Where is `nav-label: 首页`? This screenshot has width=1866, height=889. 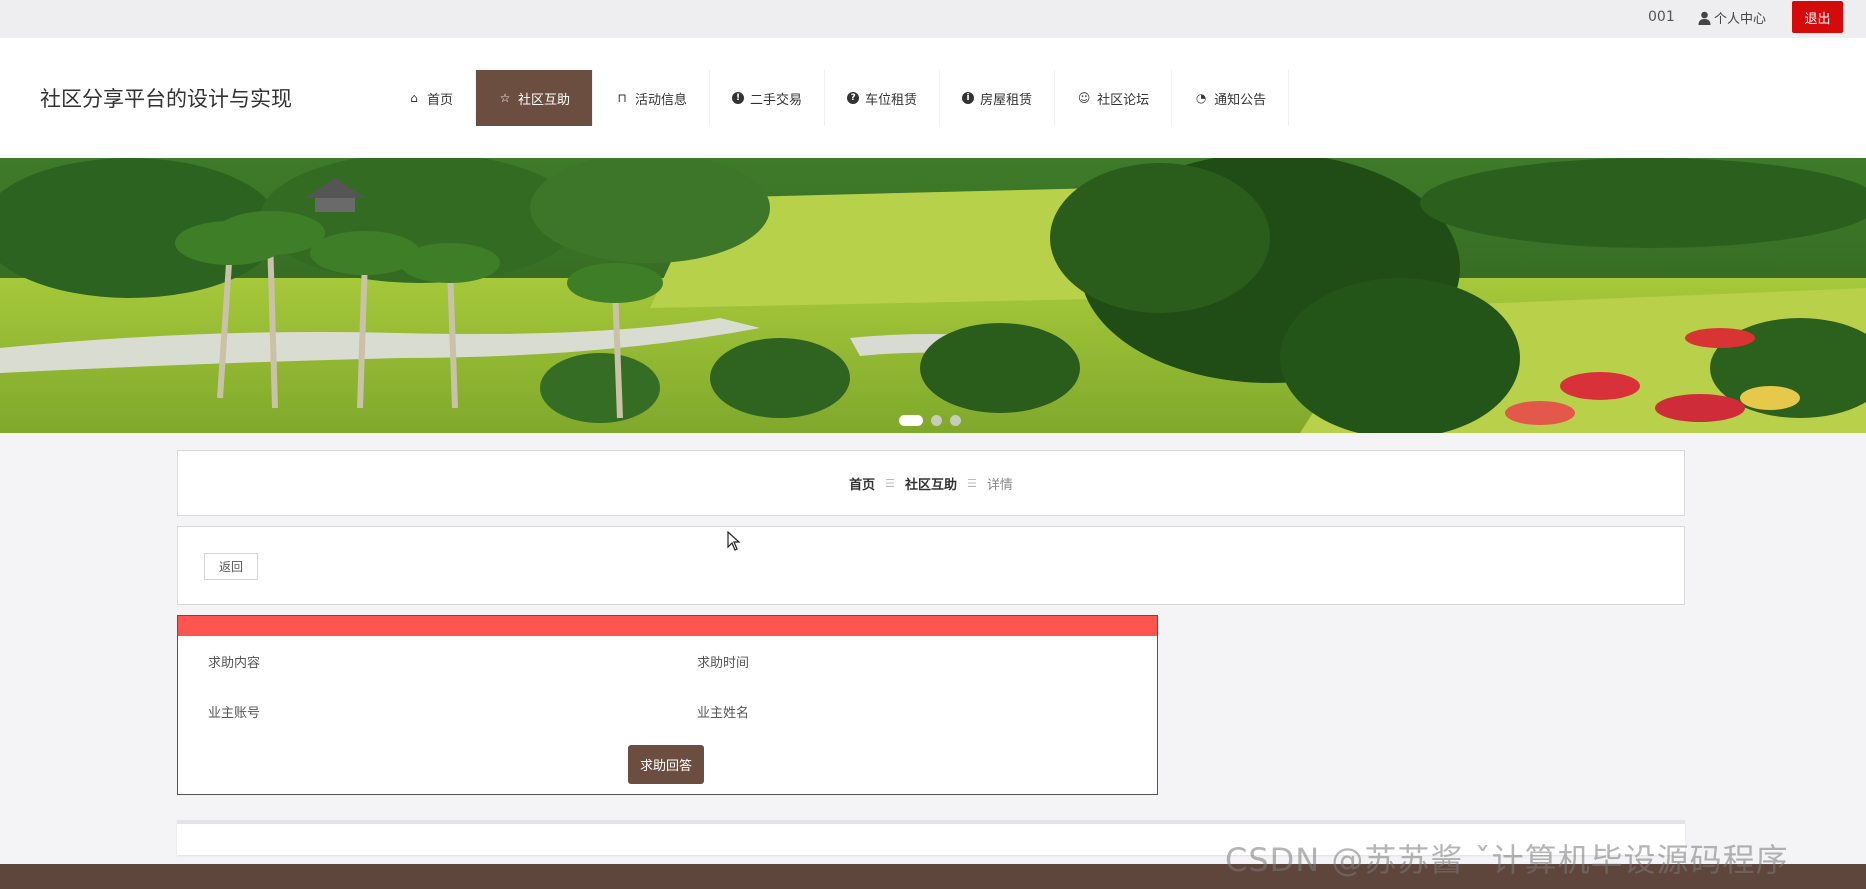
nav-label: 首页 is located at coordinates (440, 100).